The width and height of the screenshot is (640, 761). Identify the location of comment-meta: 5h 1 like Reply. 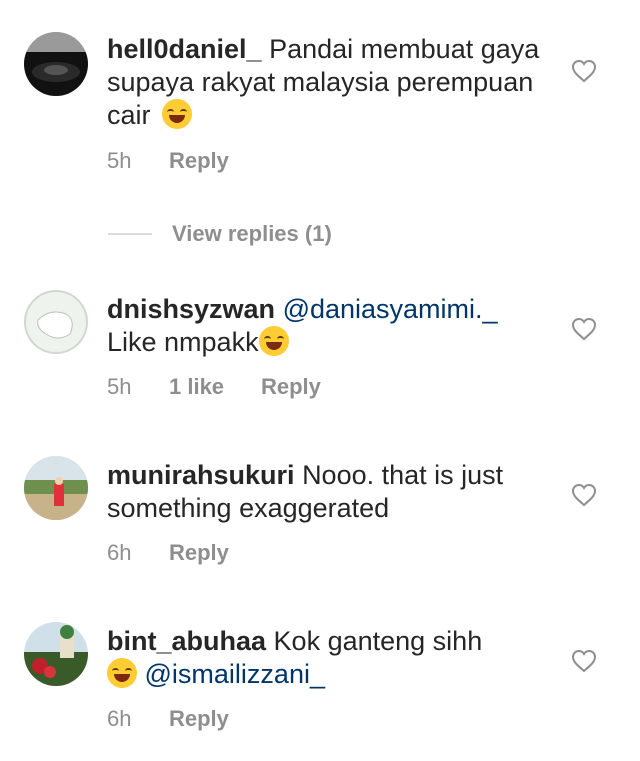
(214, 387).